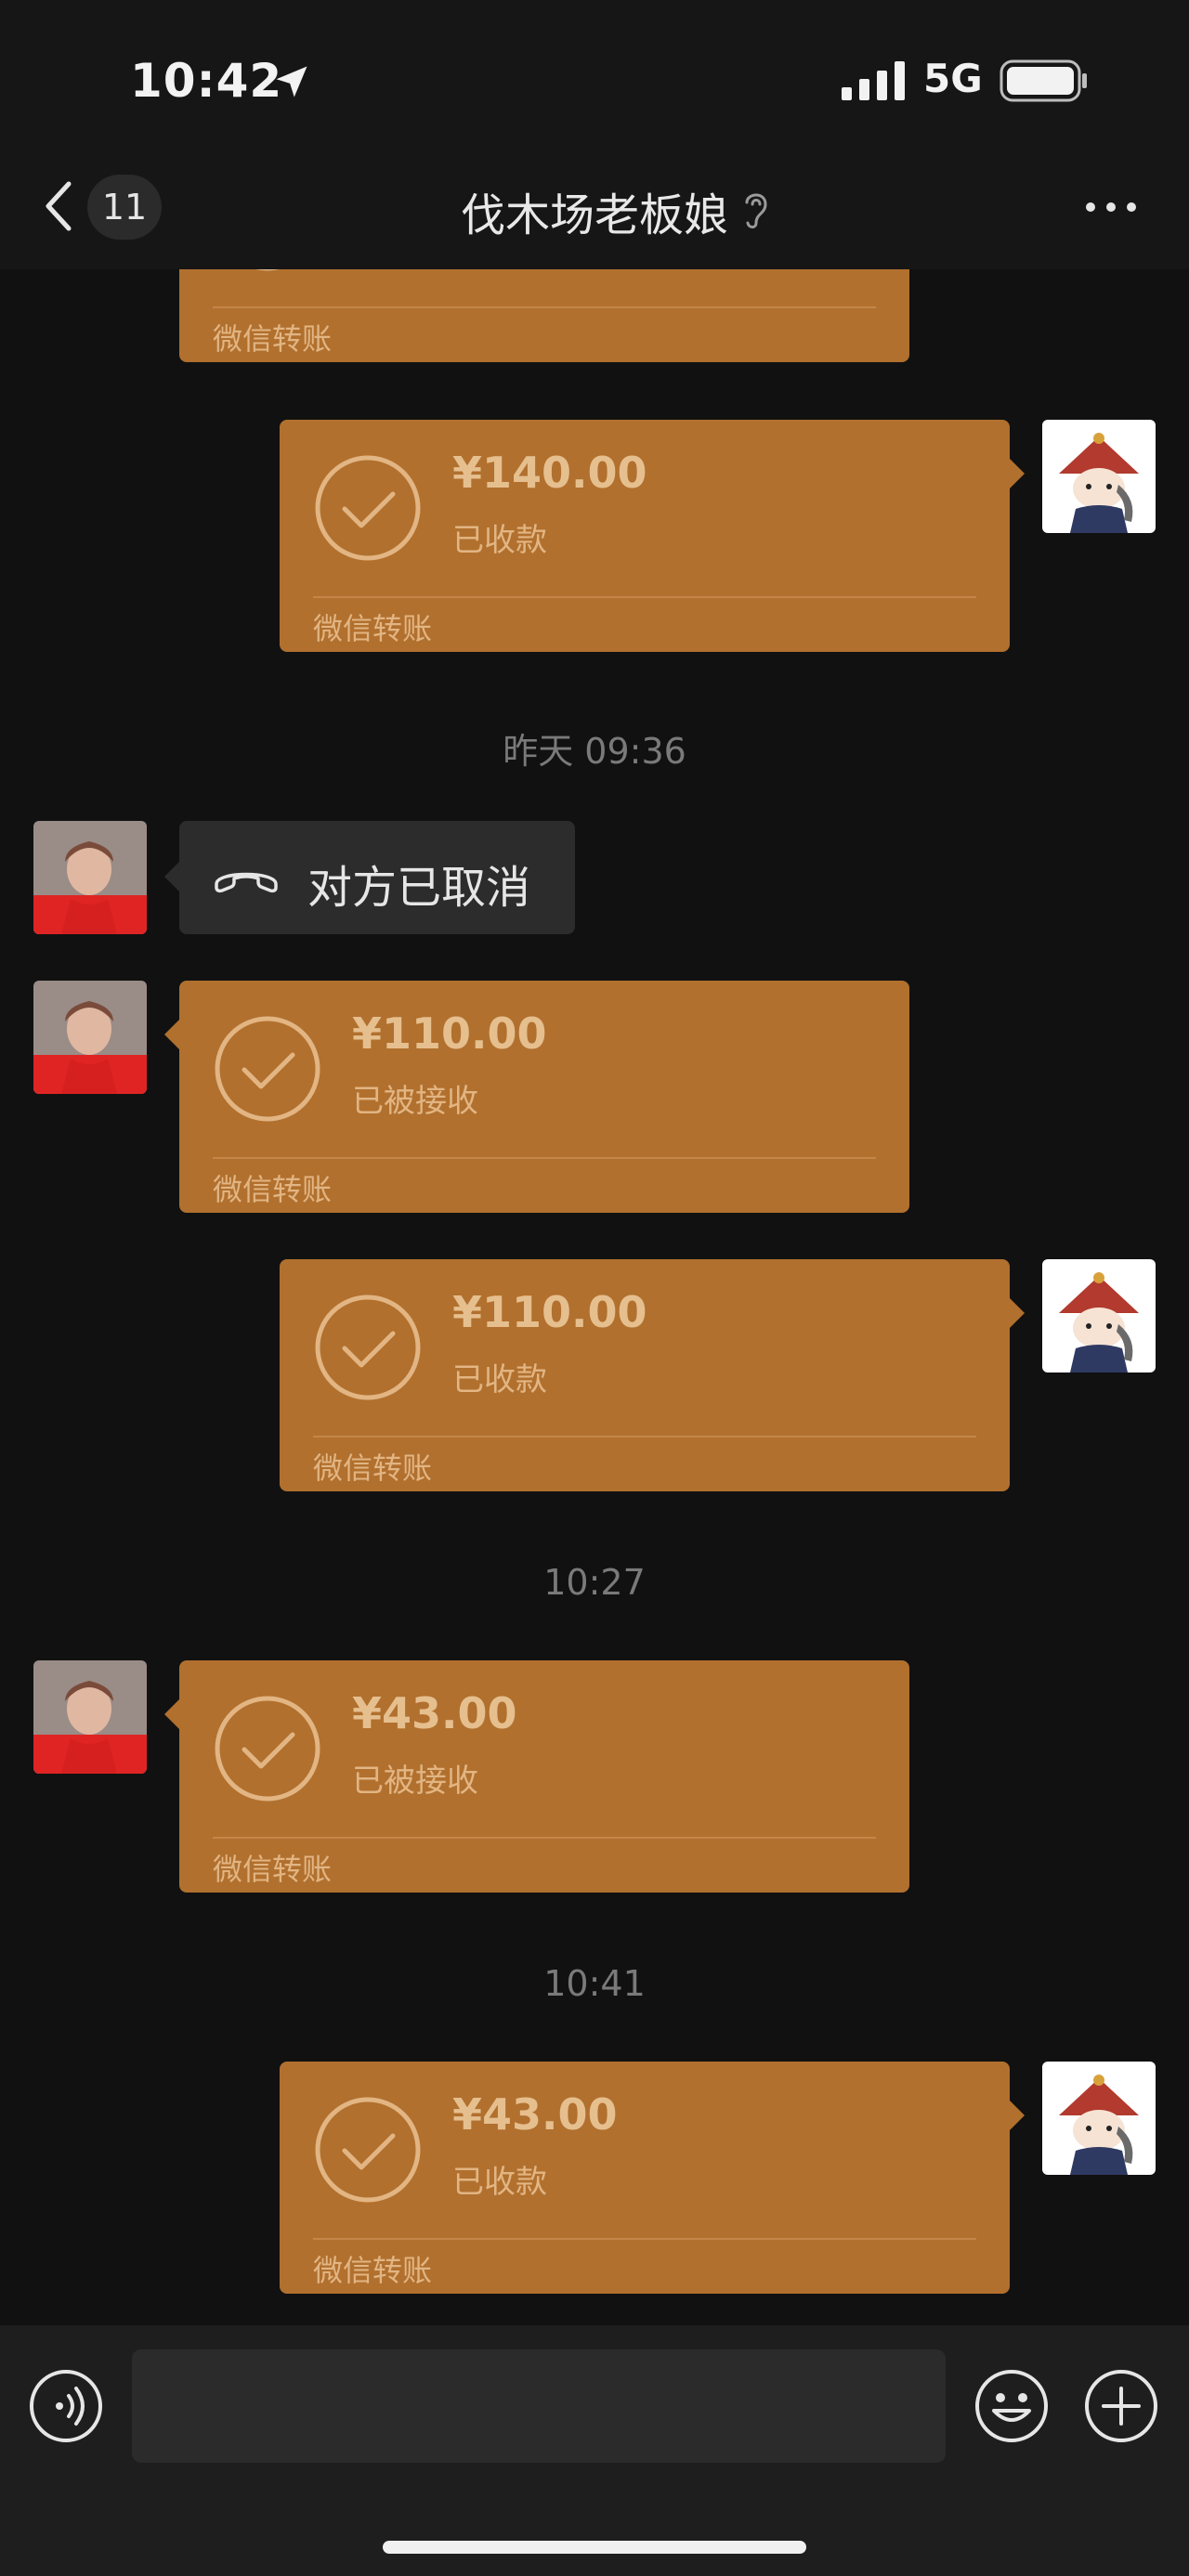 This screenshot has width=1189, height=2576. I want to click on signal-bars-icon, so click(874, 81).